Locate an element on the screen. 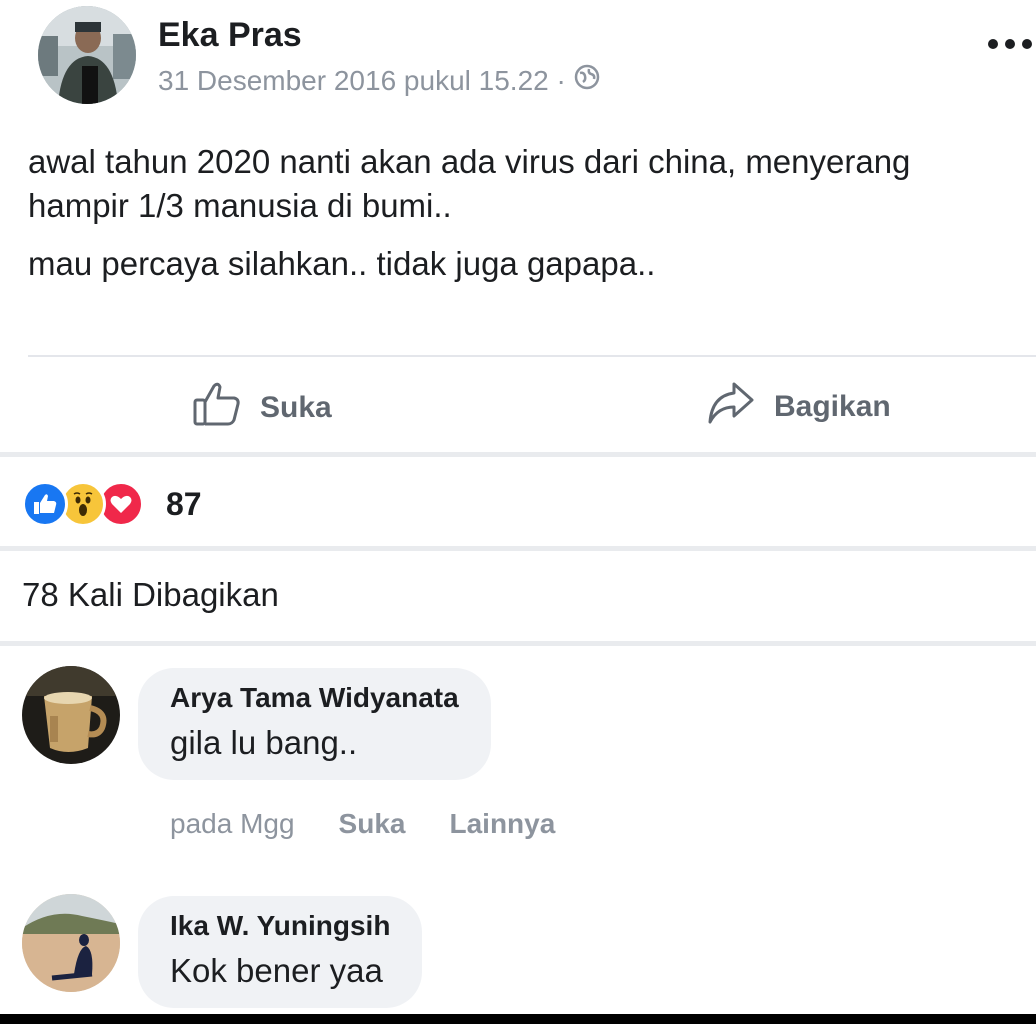 Image resolution: width=1036 pixels, height=1024 pixels. post-header: Eka Pras 31 Desember 2016 pukul 15.22 · is located at coordinates (518, 60).